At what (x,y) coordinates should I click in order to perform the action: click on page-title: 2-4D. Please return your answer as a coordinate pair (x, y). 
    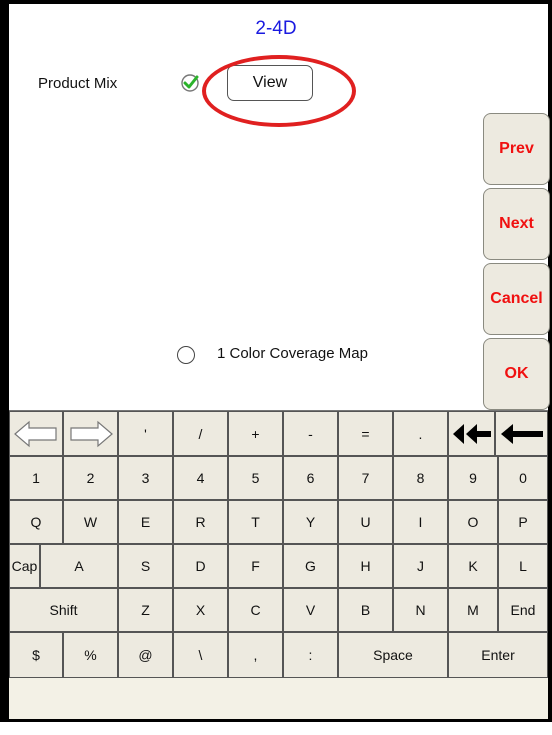
    Looking at the image, I should click on (276, 28).